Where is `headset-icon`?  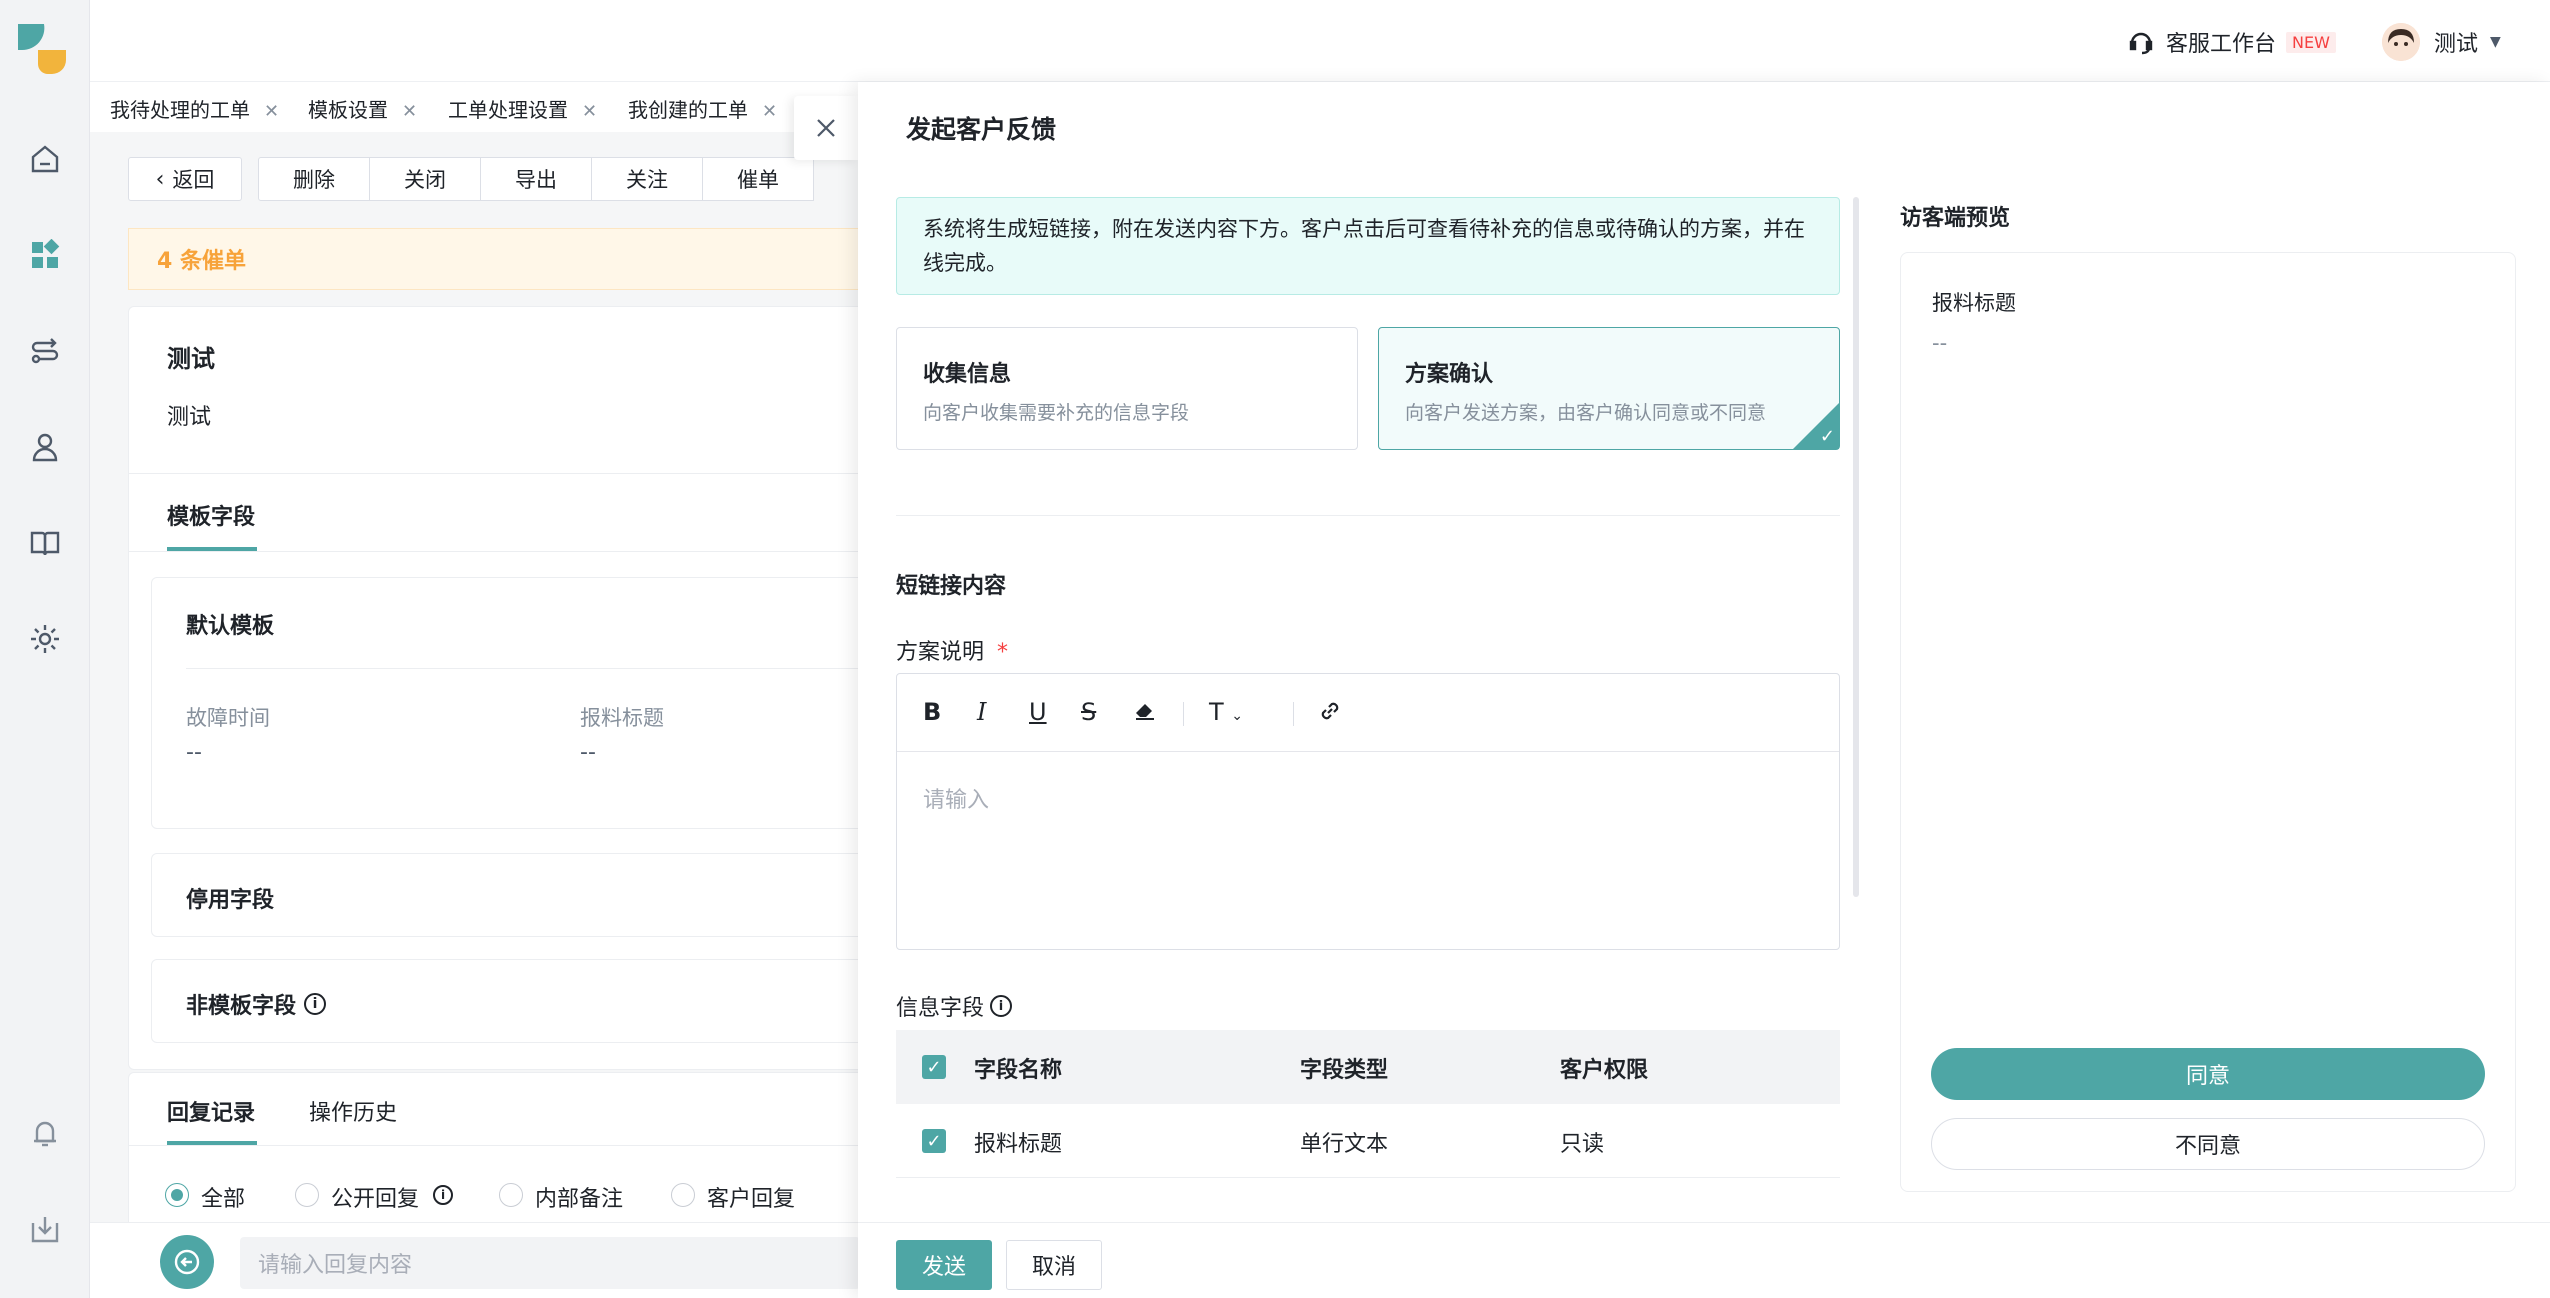 headset-icon is located at coordinates (2141, 42).